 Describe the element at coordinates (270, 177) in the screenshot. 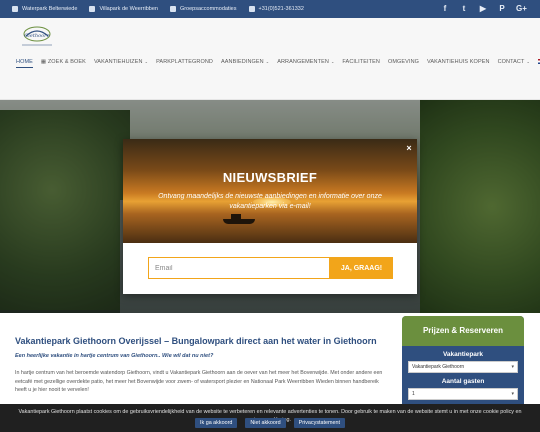

I see `modal-title: NIEUWSBRIEF` at that location.